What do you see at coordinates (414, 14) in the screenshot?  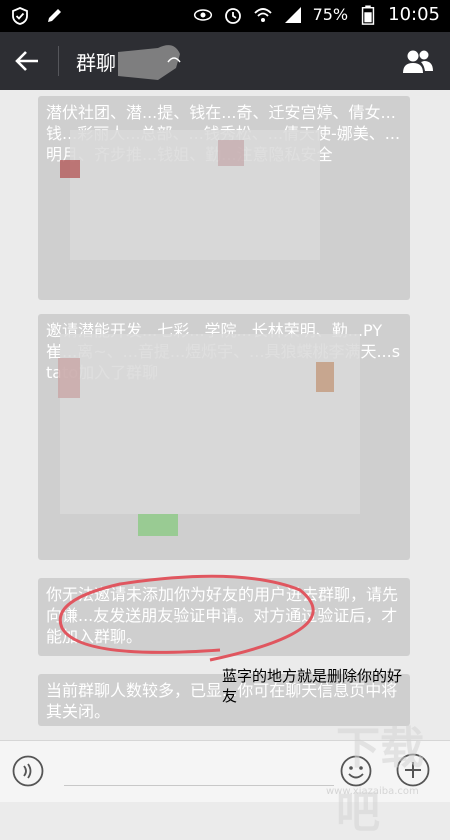 I see `clock-time: 10:05` at bounding box center [414, 14].